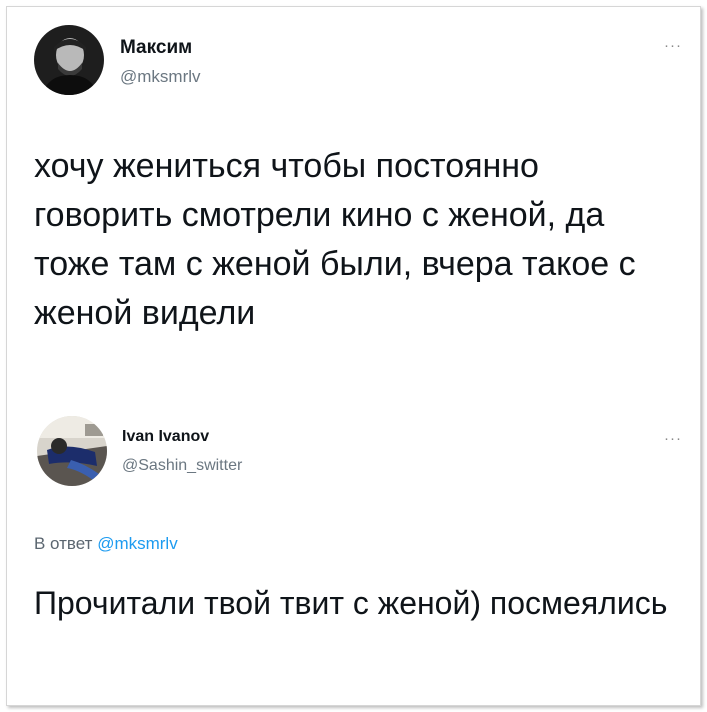 Image resolution: width=707 pixels, height=712 pixels. What do you see at coordinates (351, 603) in the screenshot?
I see `tweet-text: Прочитали твой твит с женой) посмеялись` at bounding box center [351, 603].